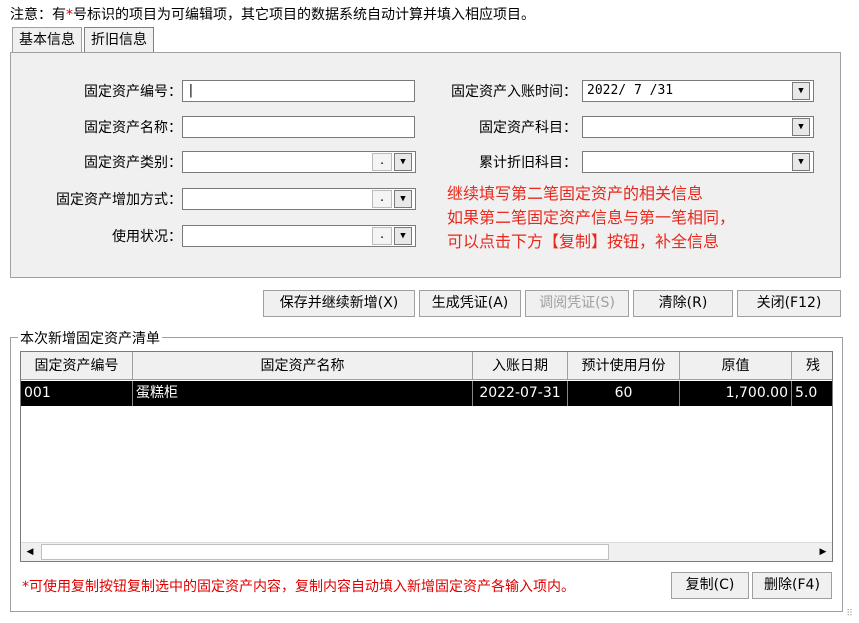  I want to click on usage-status-select: . ▼, so click(299, 236).